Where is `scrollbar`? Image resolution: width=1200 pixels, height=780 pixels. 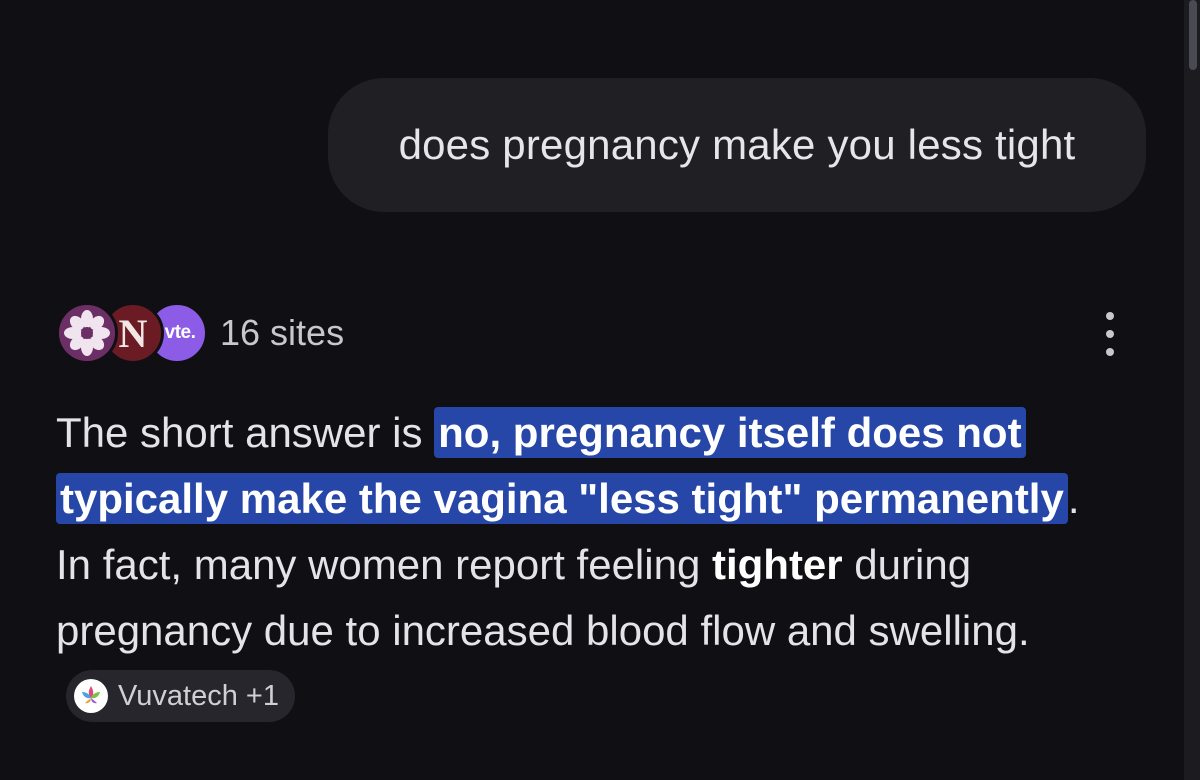 scrollbar is located at coordinates (1192, 390).